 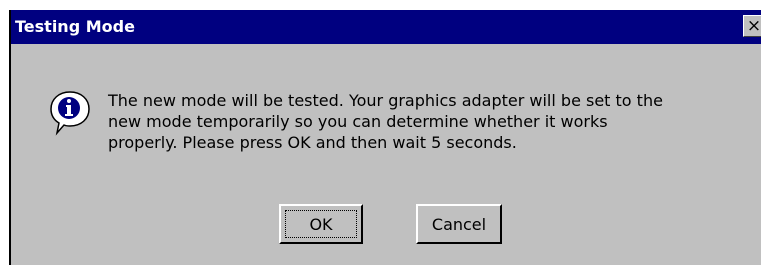 I want to click on focus-rectangle, so click(x=321, y=224).